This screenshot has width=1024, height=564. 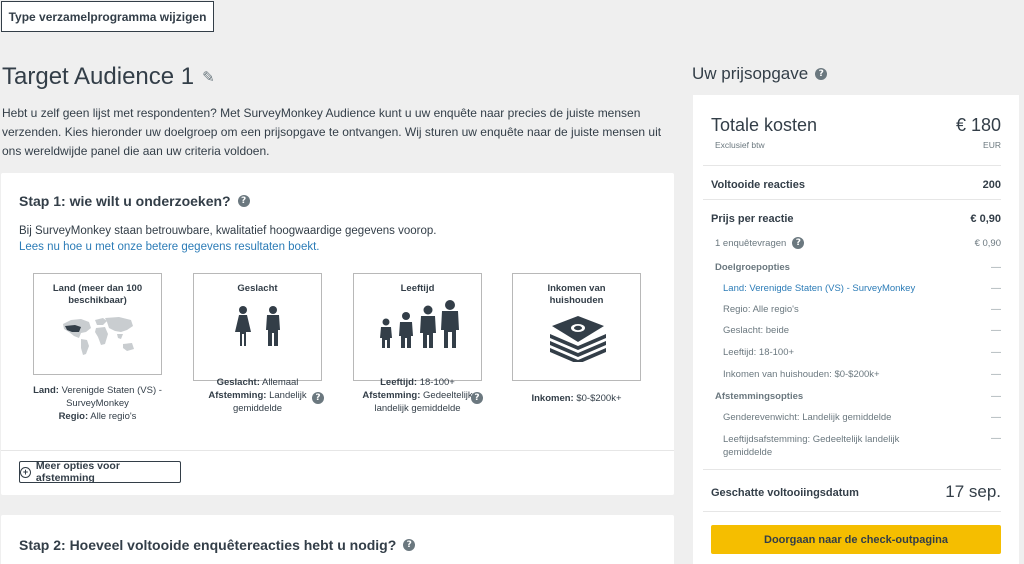 I want to click on total-cost-label: Totale kosten, so click(x=764, y=125).